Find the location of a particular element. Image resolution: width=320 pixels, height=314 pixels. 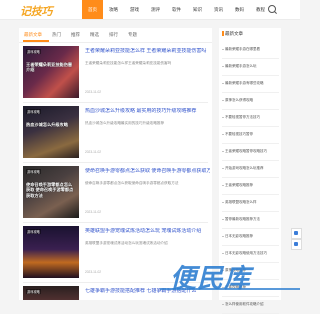

top-navigation-bar: 记技巧 首页 攻略 游戏 测评 软件 知识 资讯 数码 教程 is located at coordinates (150, 10).